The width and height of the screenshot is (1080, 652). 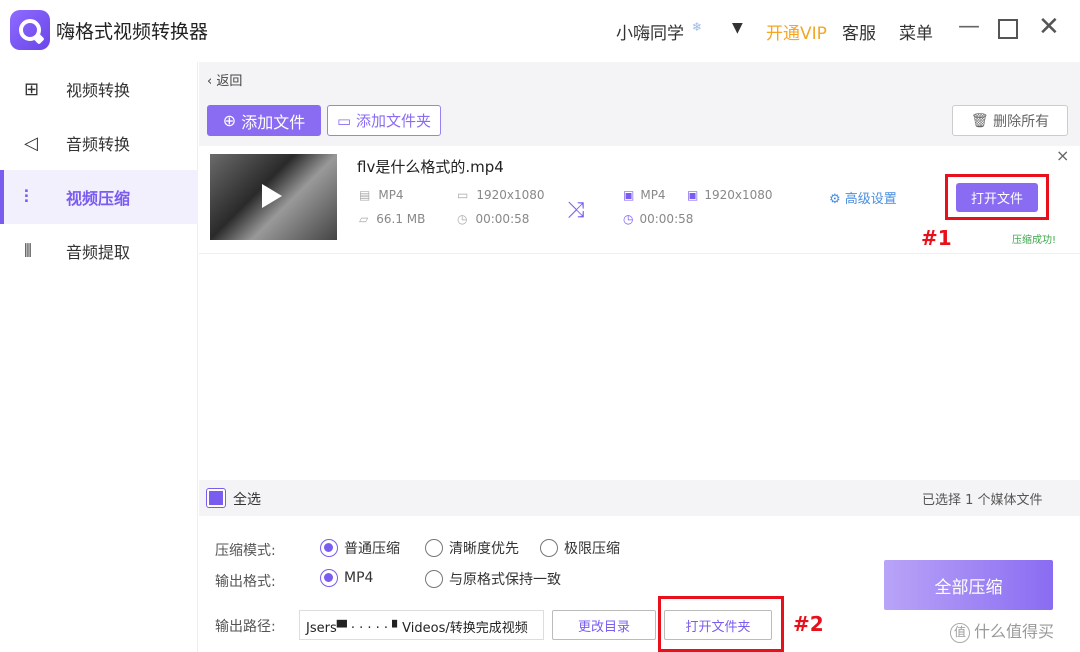 I want to click on plus-circle-icon: ⊕, so click(x=232, y=120).